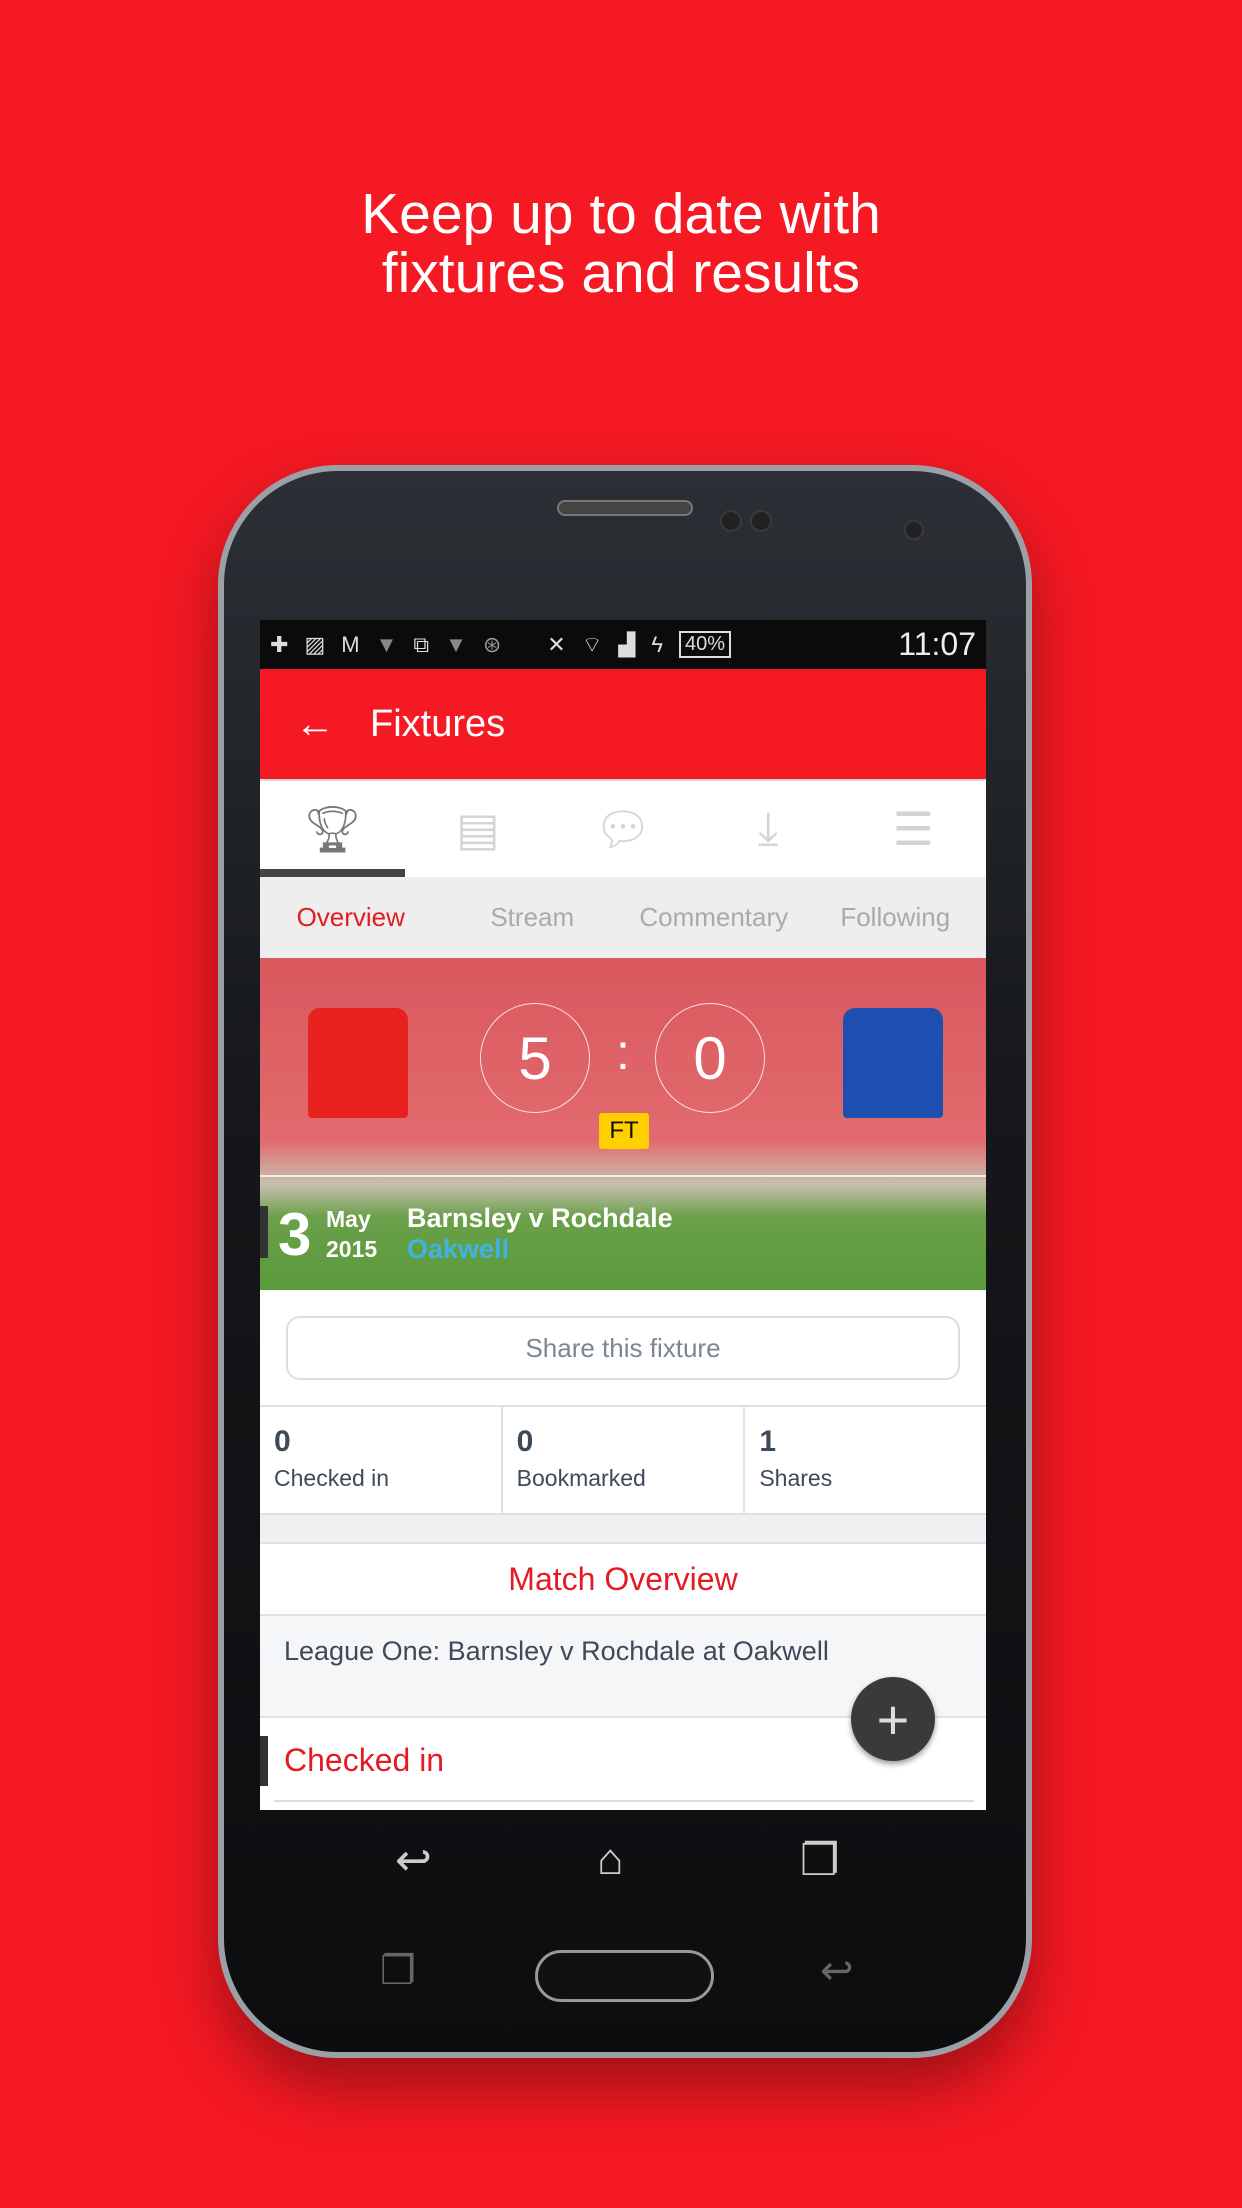  What do you see at coordinates (624, 1131) in the screenshot?
I see `status-badge: FT` at bounding box center [624, 1131].